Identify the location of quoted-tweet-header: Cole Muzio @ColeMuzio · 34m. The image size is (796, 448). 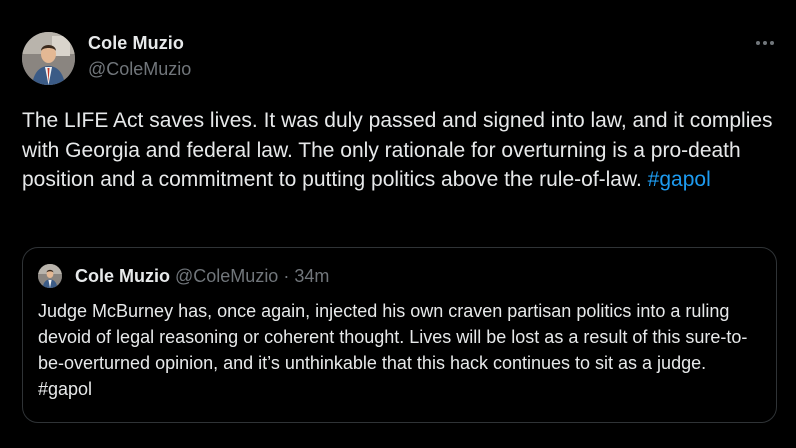
(202, 276).